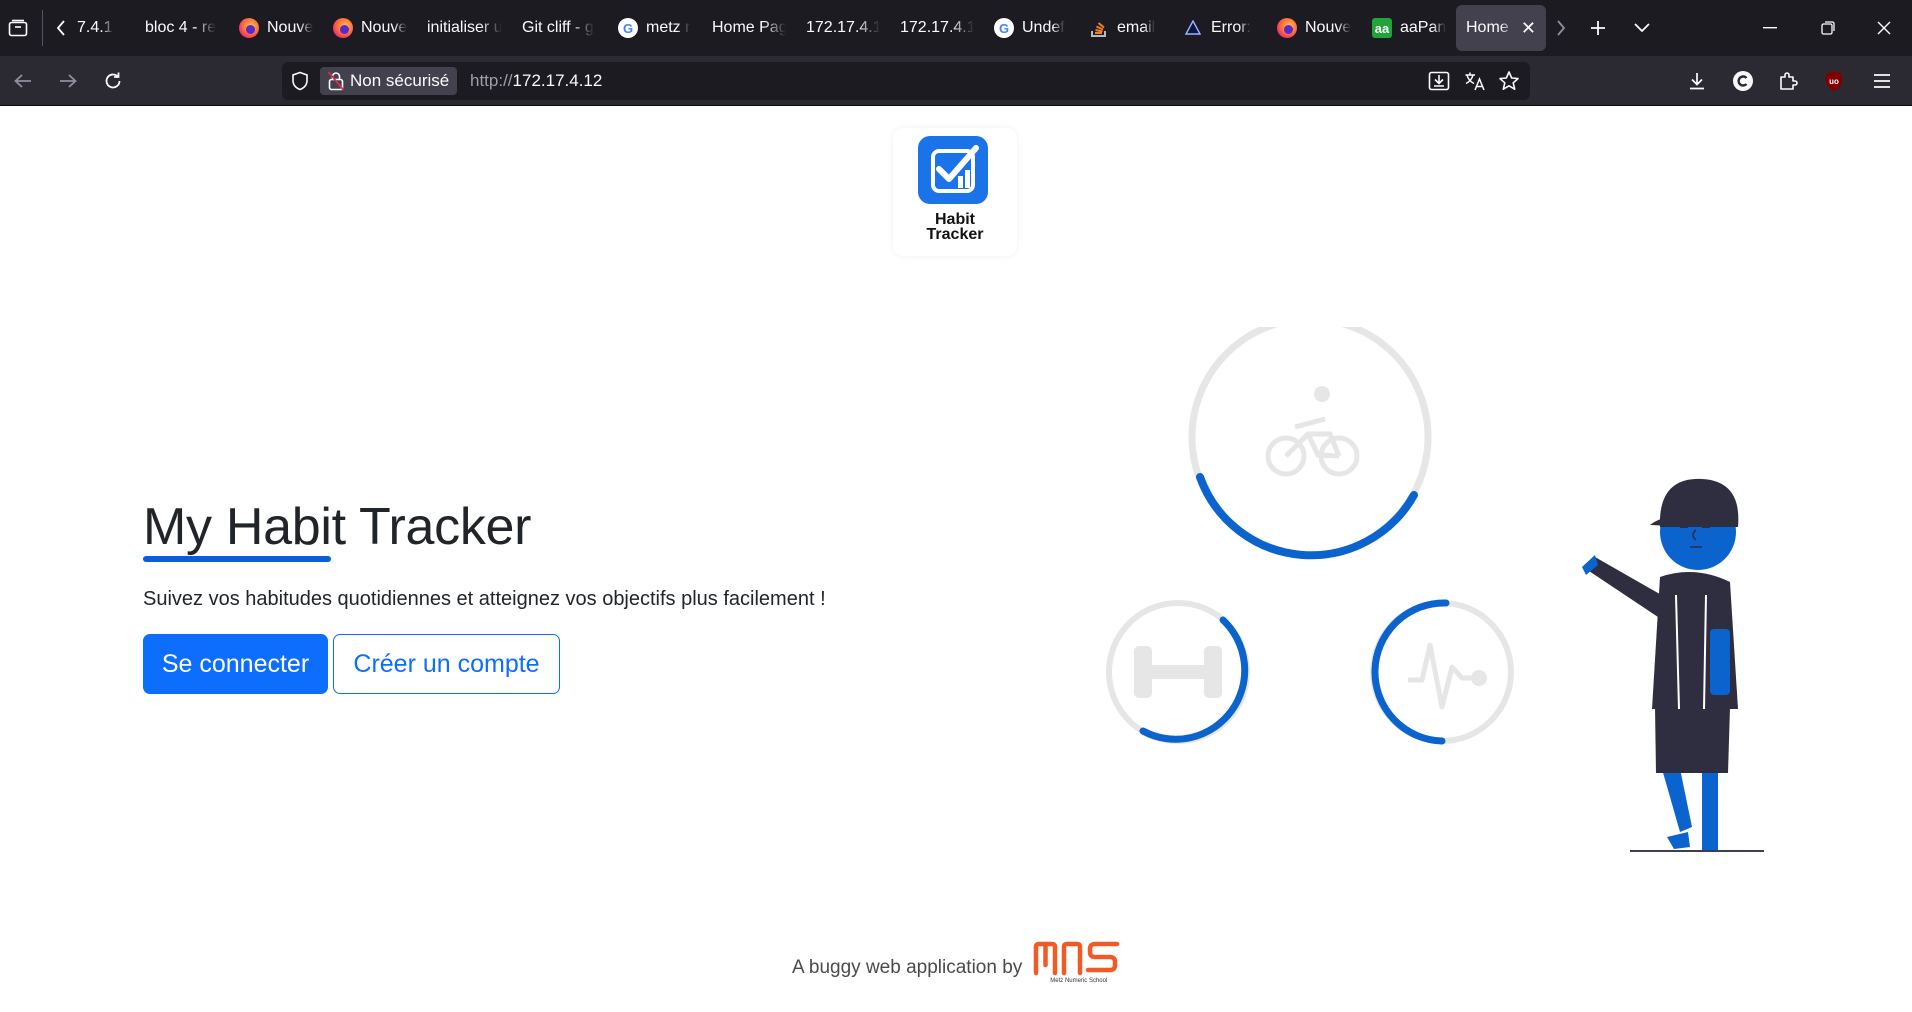 The image size is (1912, 1012). I want to click on health-progress-ring, so click(1442, 672).